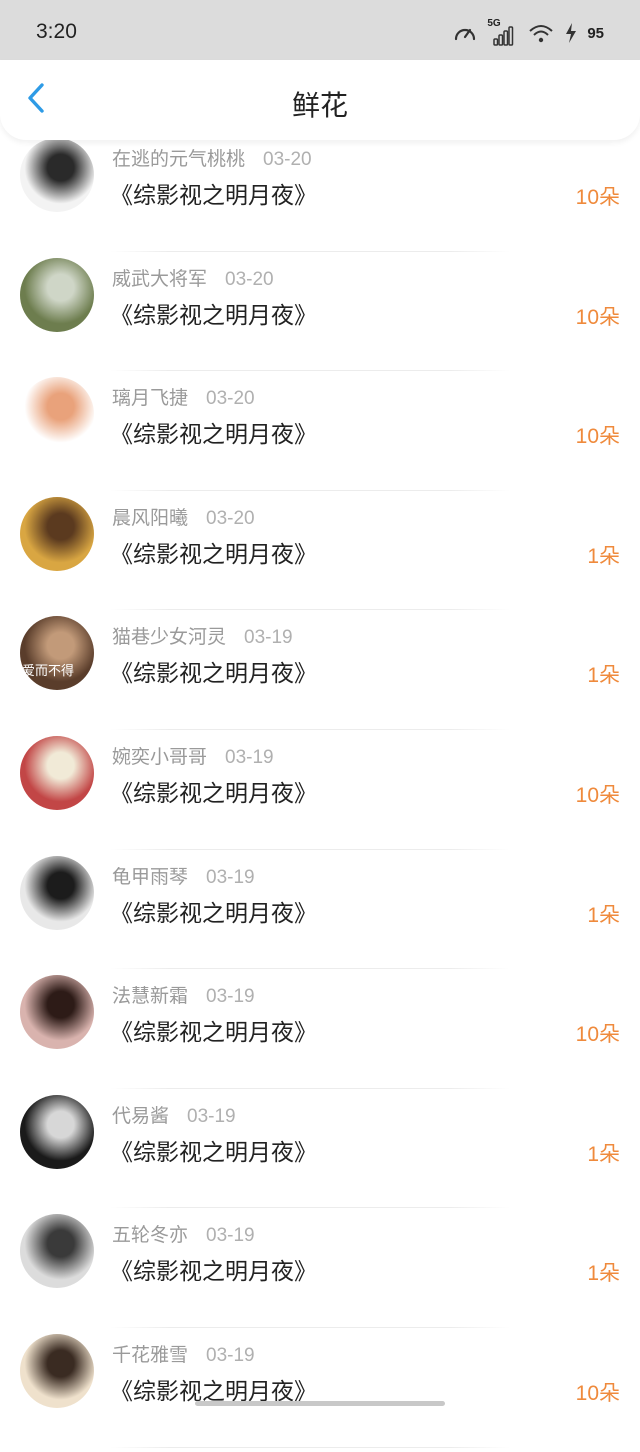  Describe the element at coordinates (595, 33) in the screenshot. I see `battery-level: 95` at that location.